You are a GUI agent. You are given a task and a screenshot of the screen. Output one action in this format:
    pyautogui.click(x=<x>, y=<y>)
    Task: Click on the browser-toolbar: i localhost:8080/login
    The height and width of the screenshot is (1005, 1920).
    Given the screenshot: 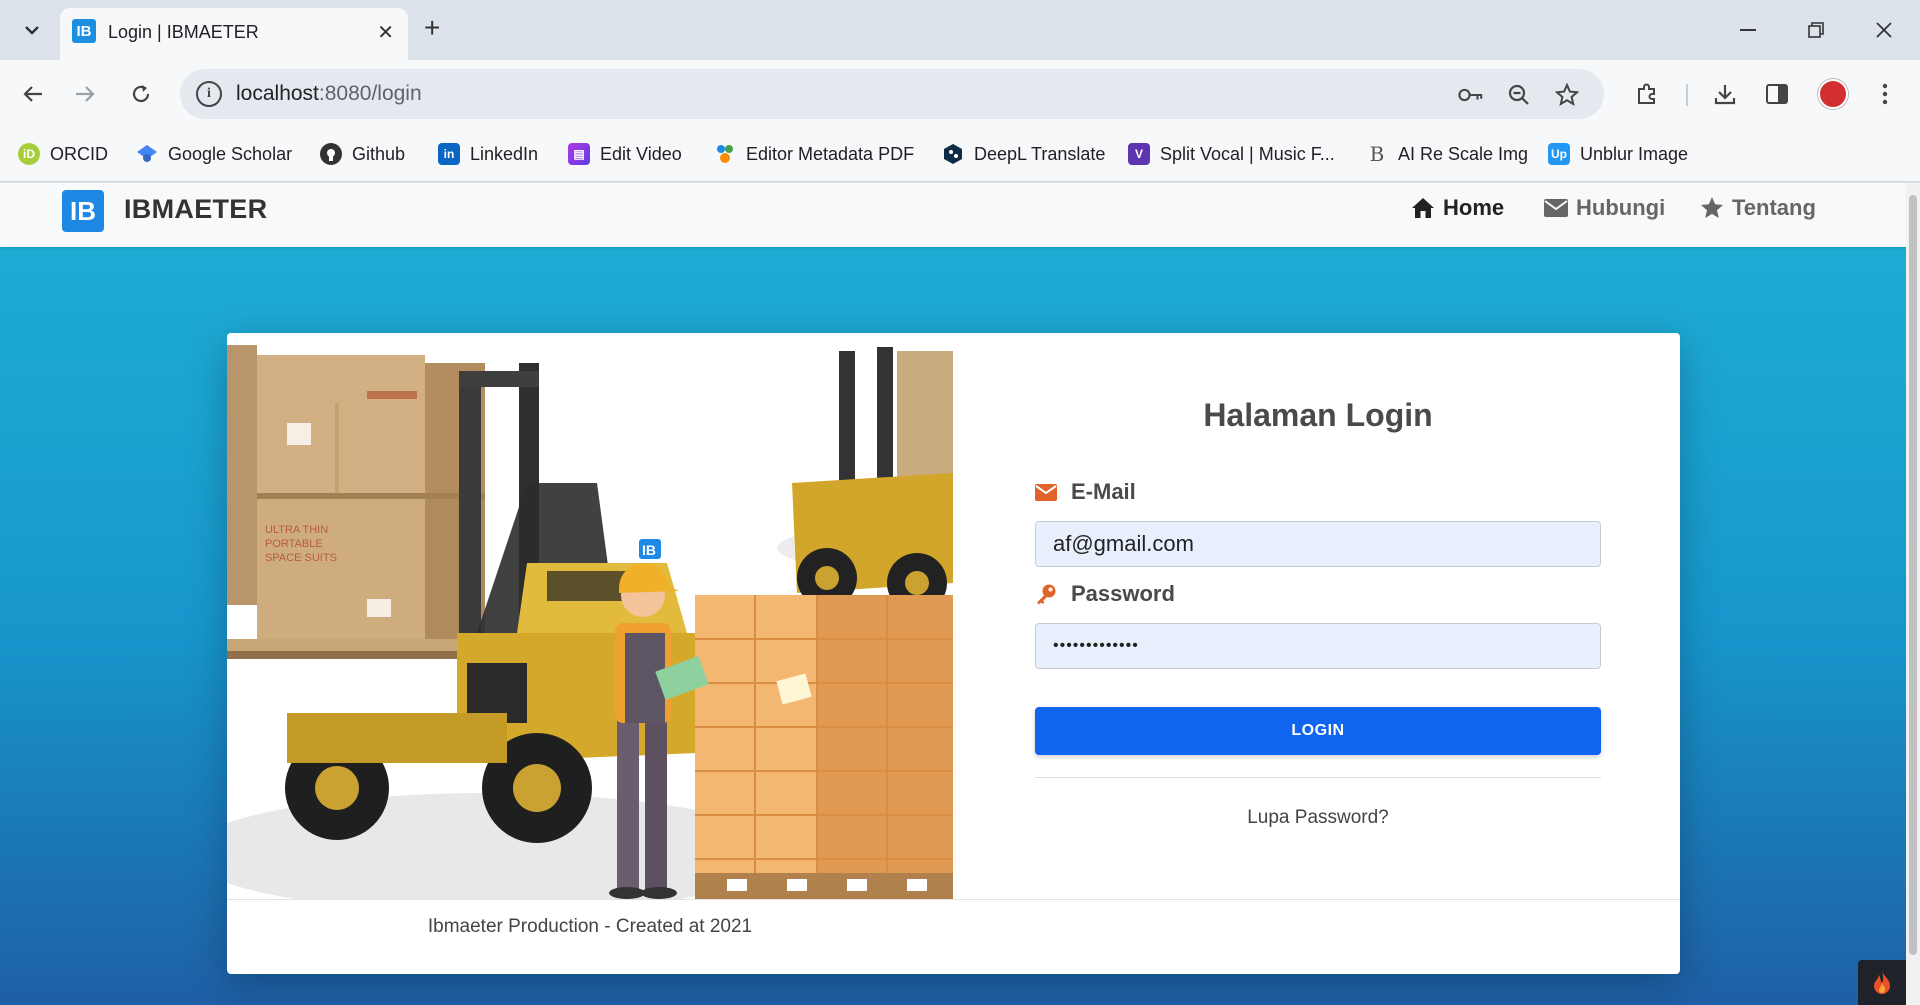 What is the action you would take?
    pyautogui.click(x=960, y=94)
    